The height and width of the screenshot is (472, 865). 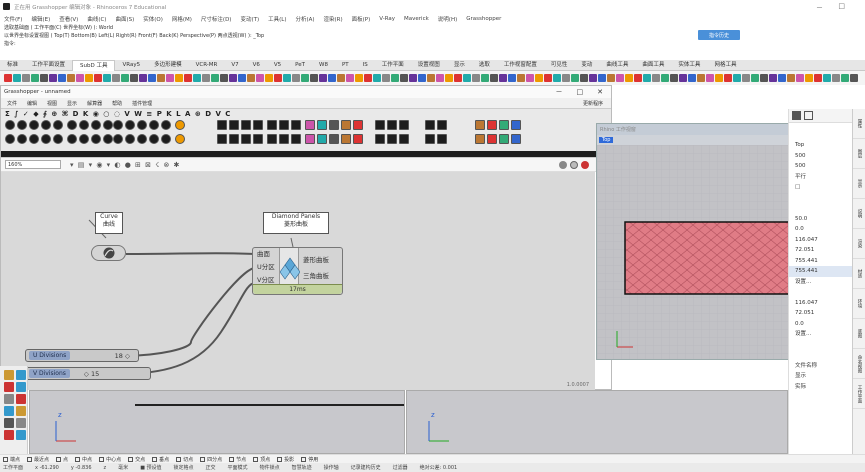 I want to click on status-item: x -61.290, so click(x=47, y=468).